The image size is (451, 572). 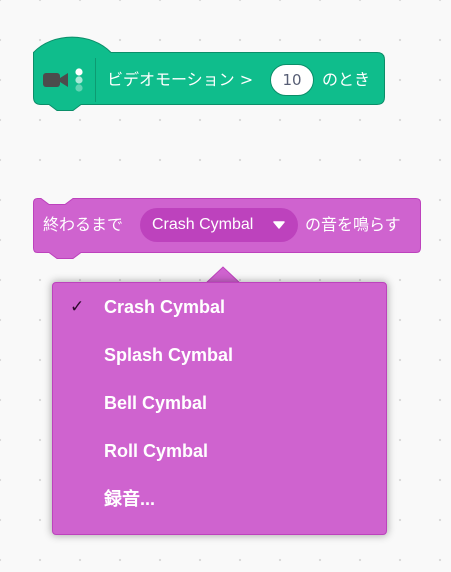 What do you see at coordinates (180, 79) in the screenshot?
I see `hat-block-label: ビデオモーション >` at bounding box center [180, 79].